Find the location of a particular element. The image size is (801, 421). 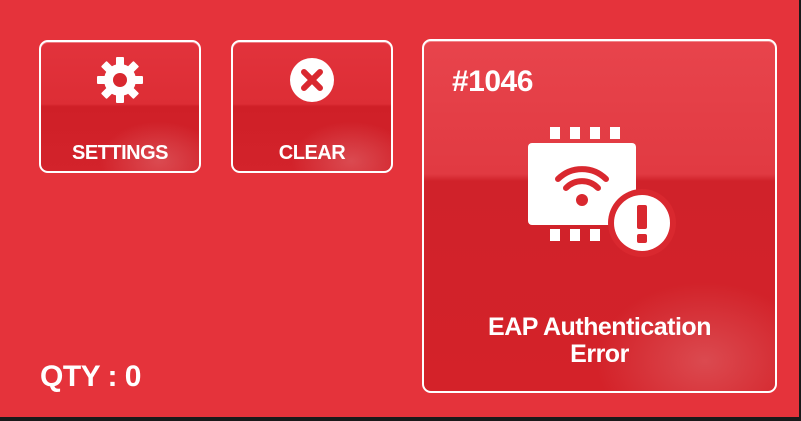

wifi-chip-error-icon is located at coordinates (602, 192).